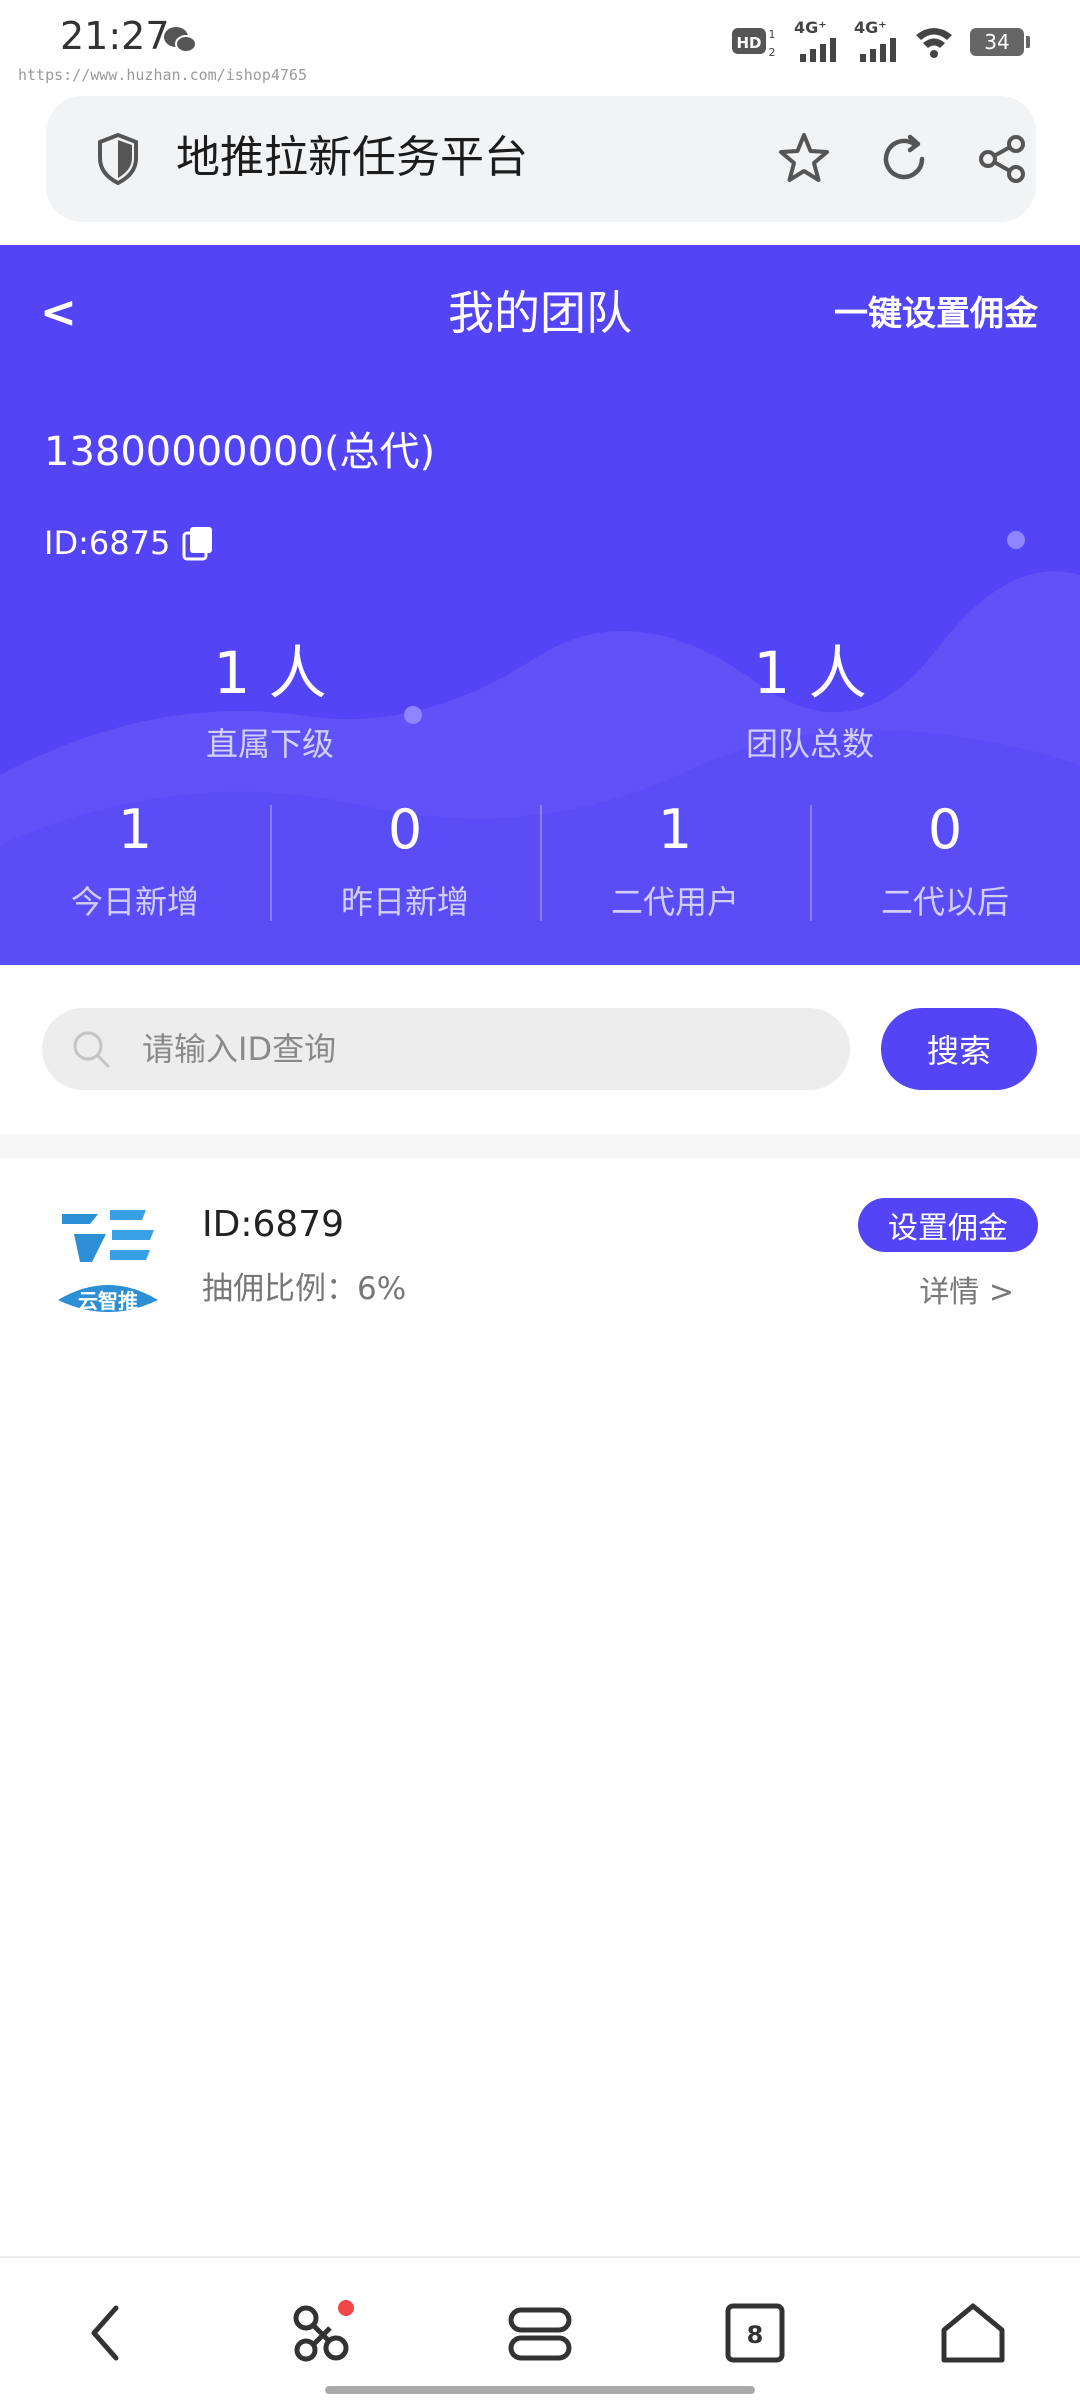 Image resolution: width=1080 pixels, height=2400 pixels. Describe the element at coordinates (772, 34) in the screenshot. I see `svg-text: 1` at that location.